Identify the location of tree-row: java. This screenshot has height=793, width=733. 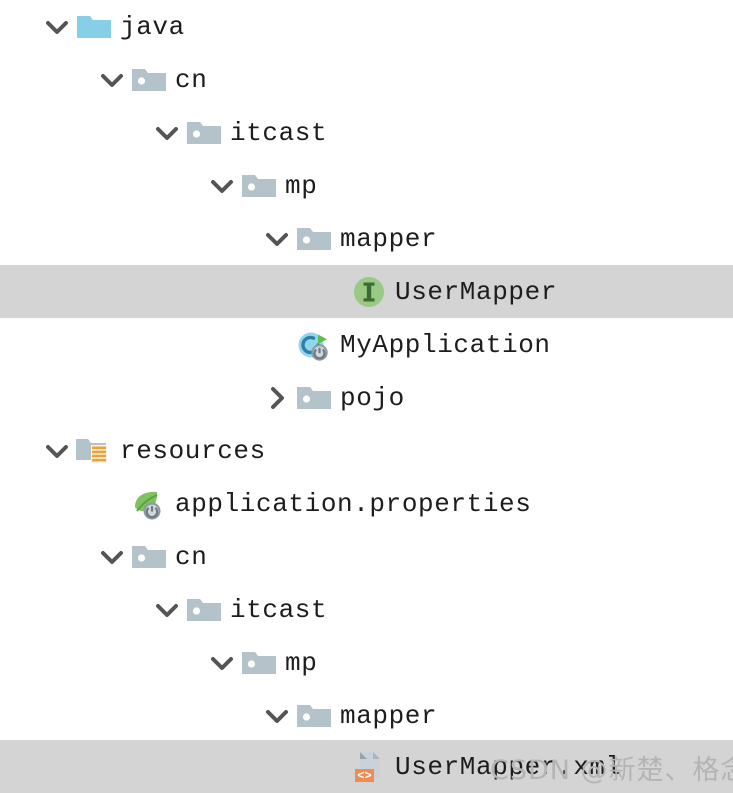
(366, 26).